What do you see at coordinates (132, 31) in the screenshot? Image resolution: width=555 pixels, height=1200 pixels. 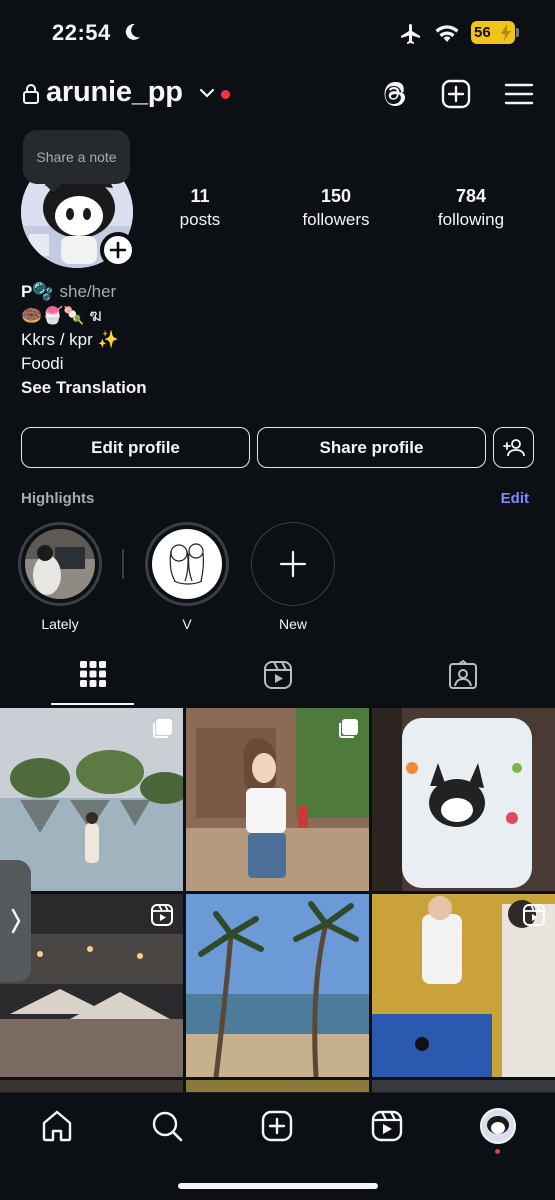 I see `moon-icon` at bounding box center [132, 31].